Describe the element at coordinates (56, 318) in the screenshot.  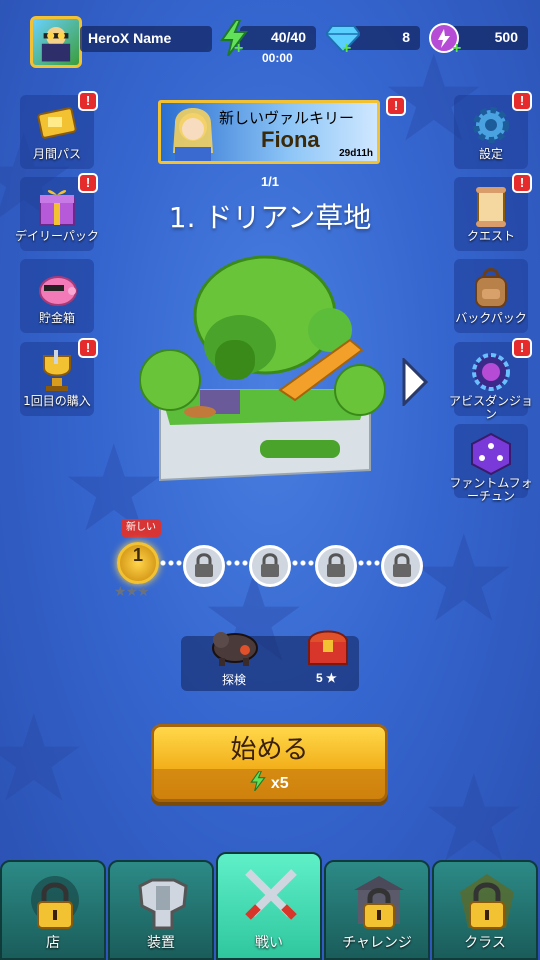
I see `piggy-bank-label: 貯金箱` at that location.